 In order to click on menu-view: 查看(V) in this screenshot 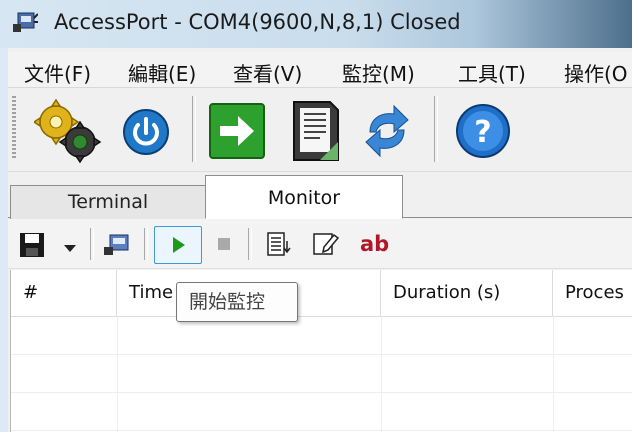, I will do `click(267, 72)`.